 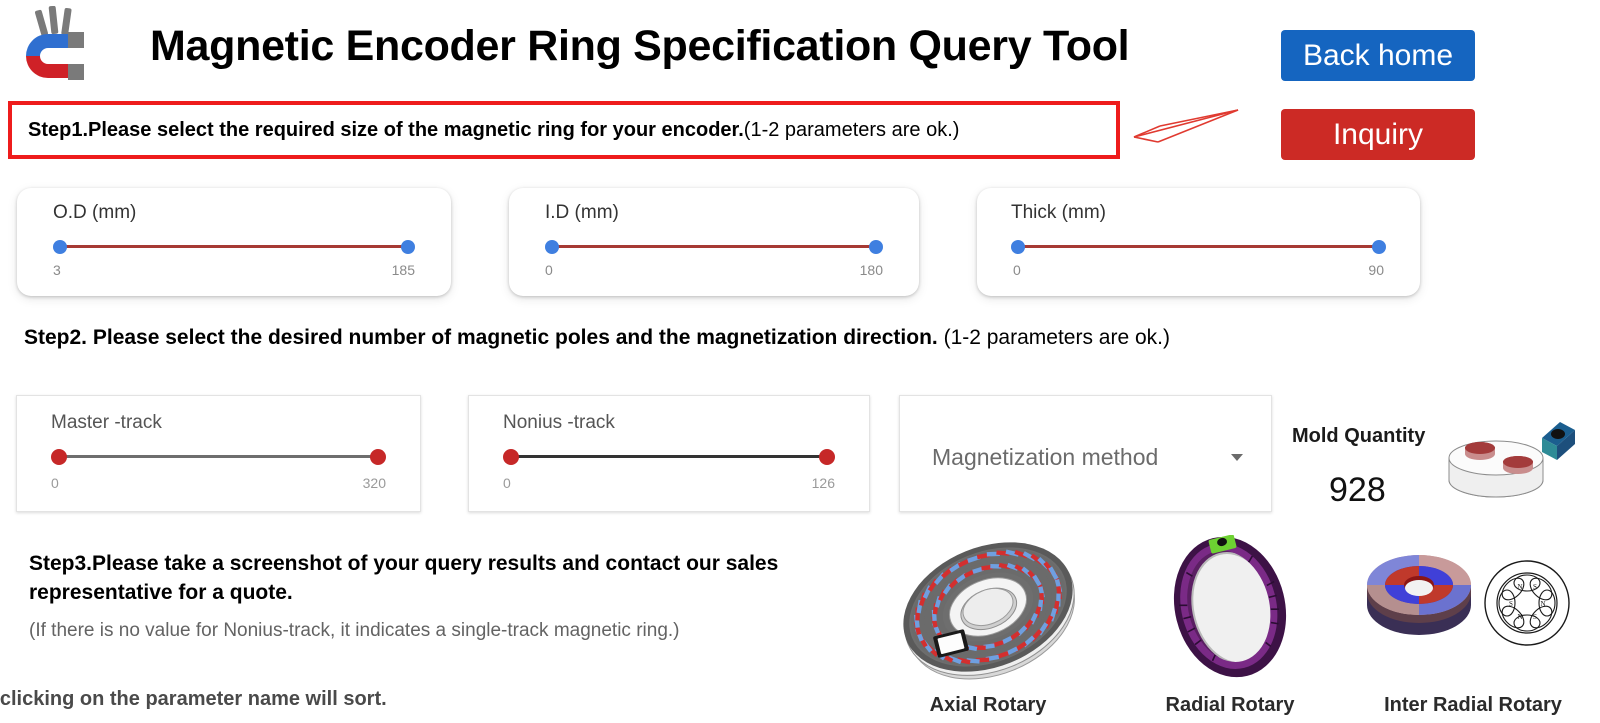 I want to click on axial-rotary-figure: Axial Rotary, so click(x=988, y=629).